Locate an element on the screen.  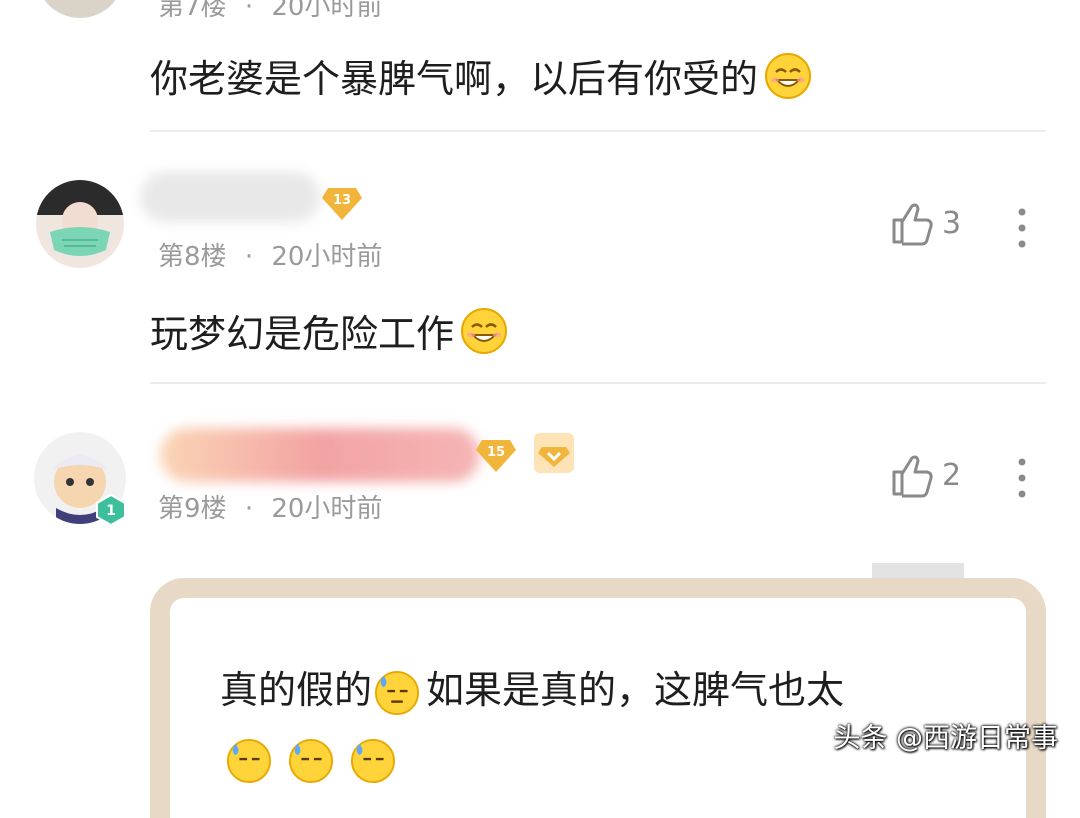
masked-girl-avatar-icon is located at coordinates (80, 229).